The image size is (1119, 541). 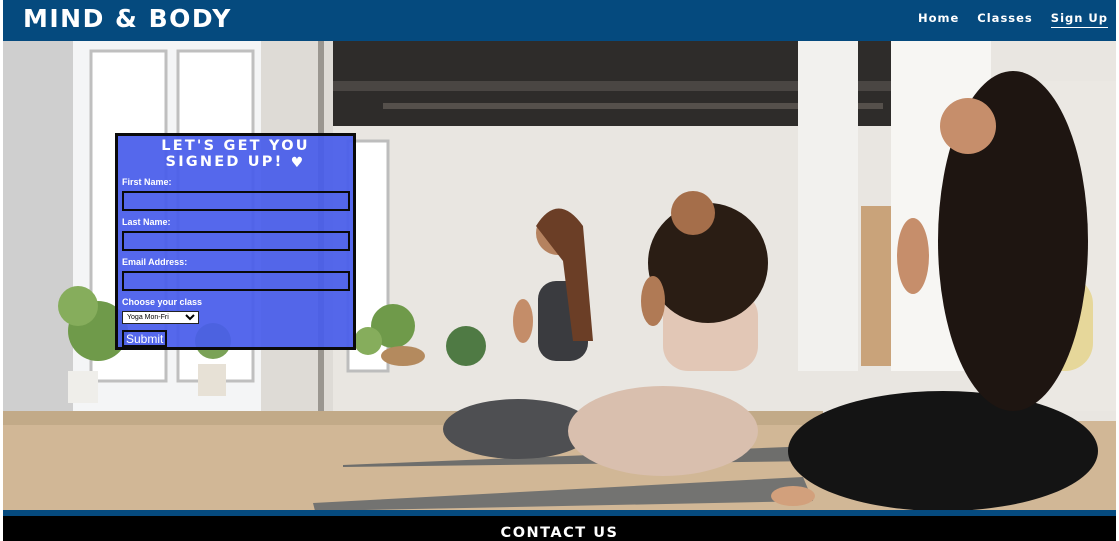 I want to click on contact-us-heading: CONTACT US, so click(x=559, y=533).